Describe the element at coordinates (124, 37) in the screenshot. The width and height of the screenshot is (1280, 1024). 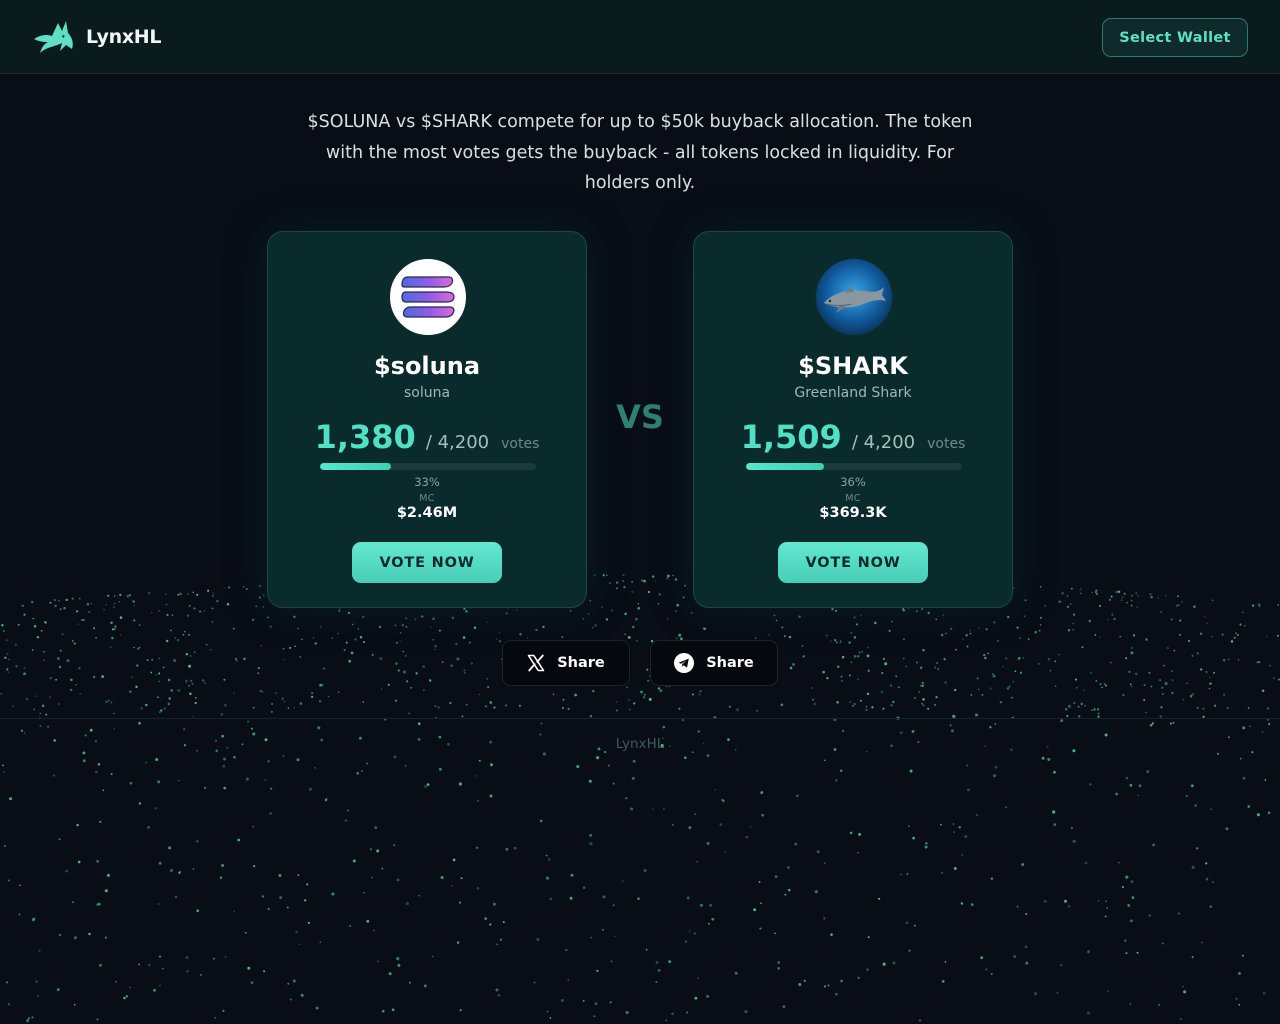
I see `brand-name: LynxHL` at that location.